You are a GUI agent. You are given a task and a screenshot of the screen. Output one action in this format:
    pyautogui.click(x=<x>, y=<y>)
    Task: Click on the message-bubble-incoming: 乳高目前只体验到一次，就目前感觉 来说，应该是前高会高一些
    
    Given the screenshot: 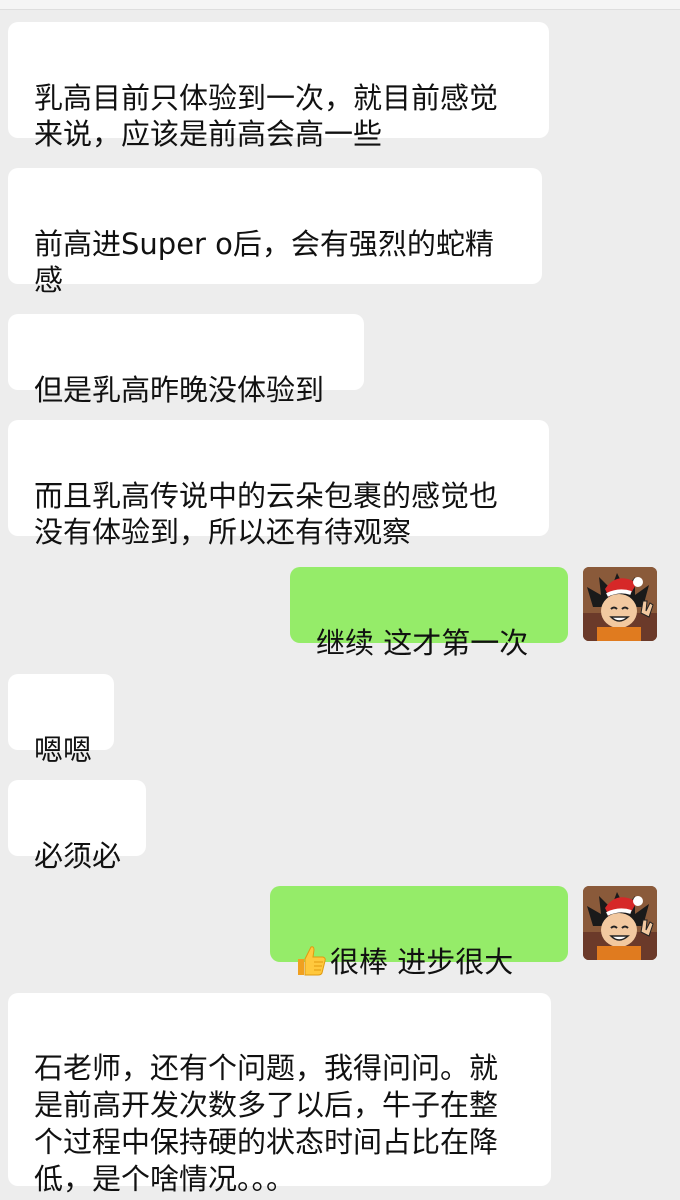 What is the action you would take?
    pyautogui.click(x=278, y=86)
    